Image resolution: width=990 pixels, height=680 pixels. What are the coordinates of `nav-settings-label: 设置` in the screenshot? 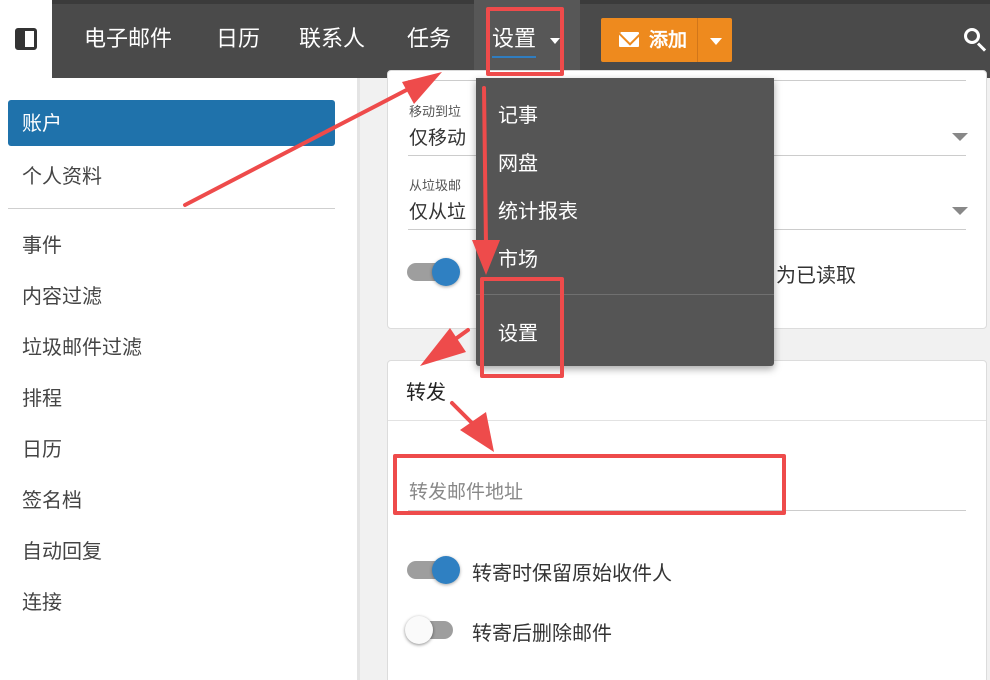 It's located at (514, 41).